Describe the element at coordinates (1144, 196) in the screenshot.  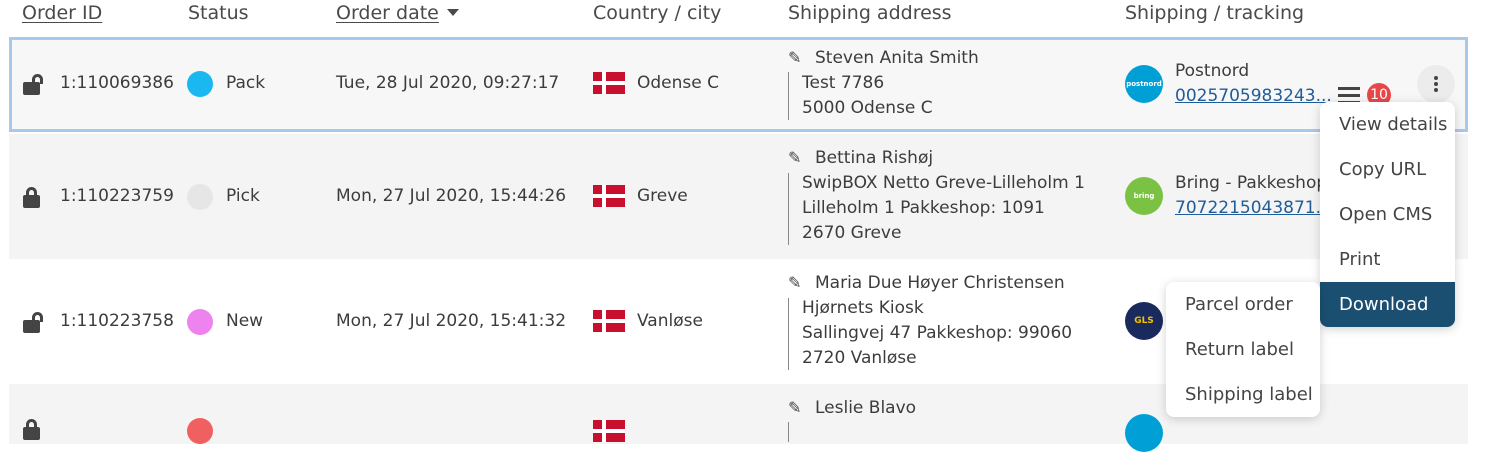
I see `bring-logo-icon: bring` at that location.